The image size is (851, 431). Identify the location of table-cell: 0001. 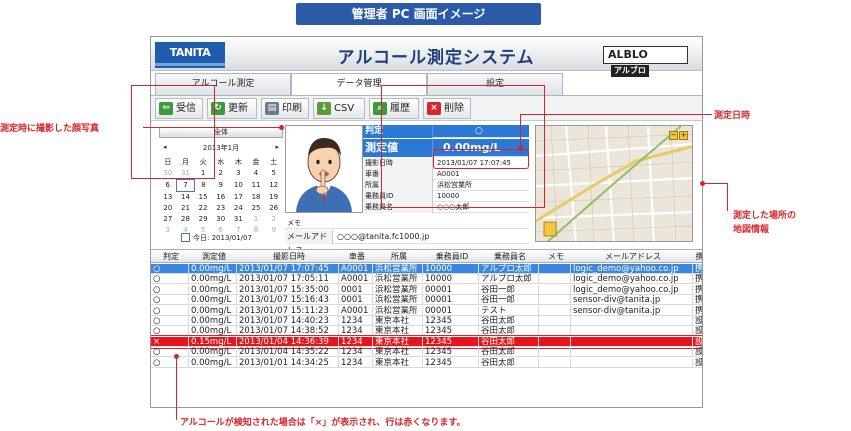
(356, 300).